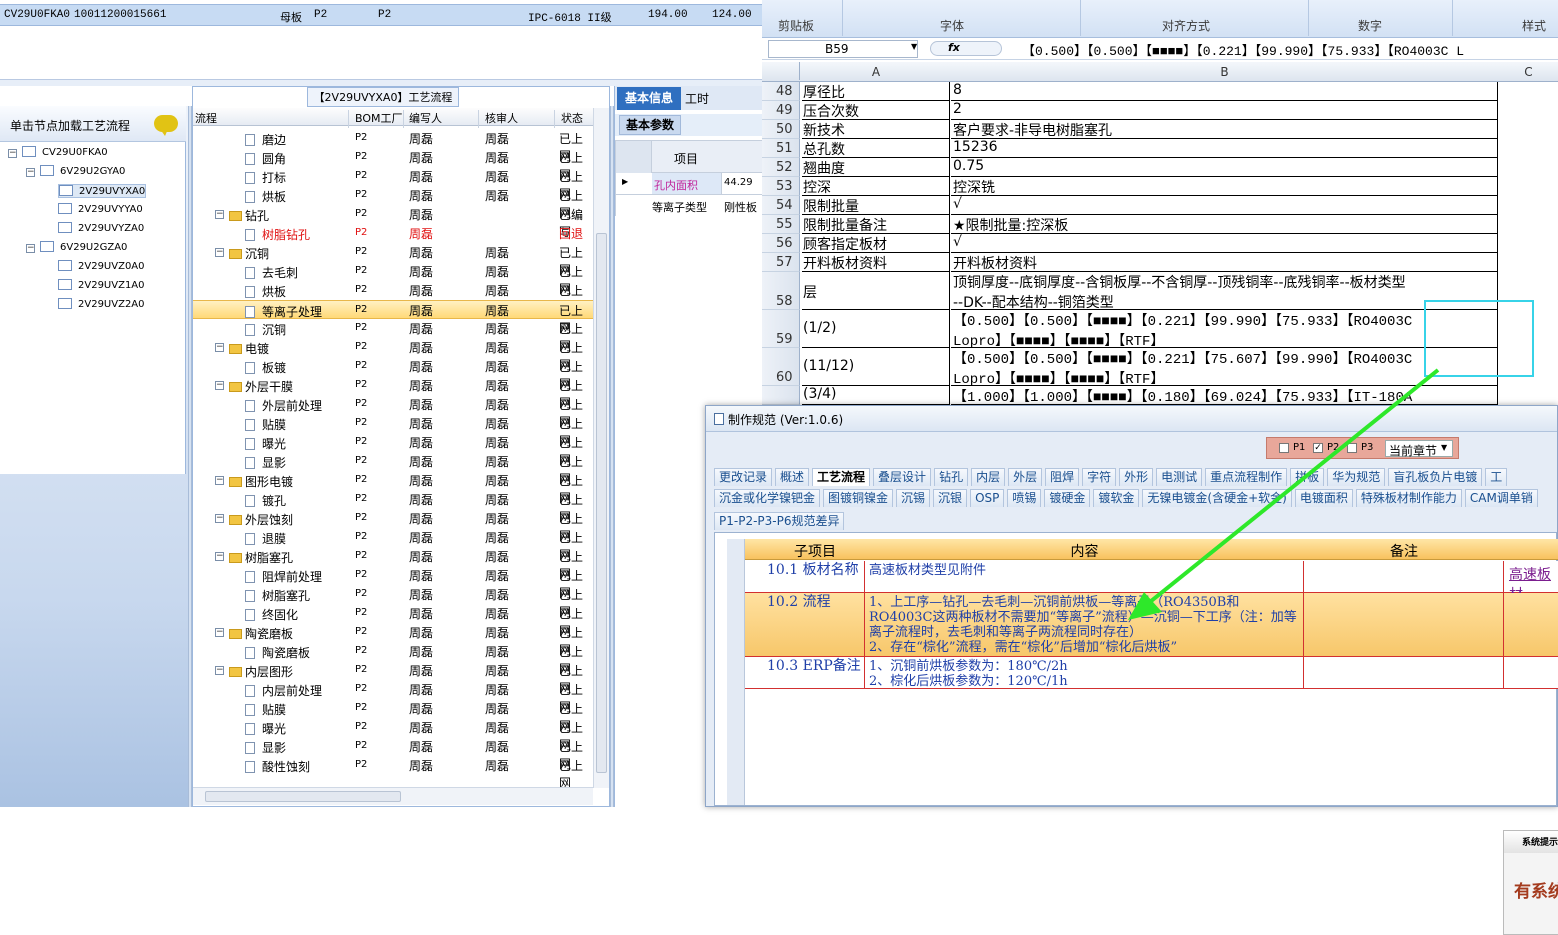 This screenshot has width=1558, height=935. What do you see at coordinates (100, 209) in the screenshot?
I see `tree-node: 2V29UVYYA0` at bounding box center [100, 209].